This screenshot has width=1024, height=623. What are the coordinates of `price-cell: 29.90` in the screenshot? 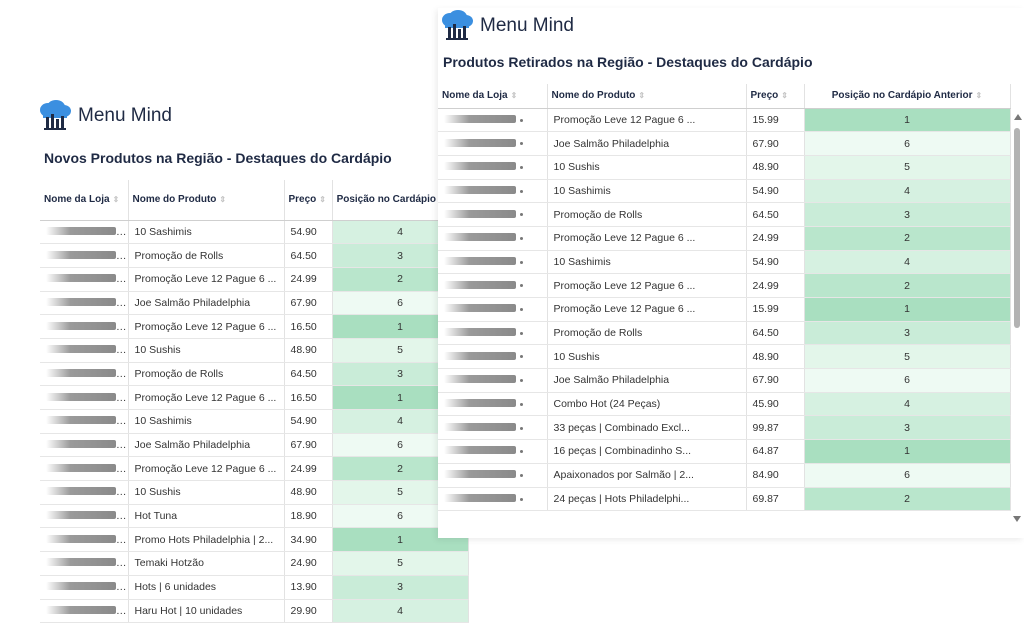 It's located at (308, 611).